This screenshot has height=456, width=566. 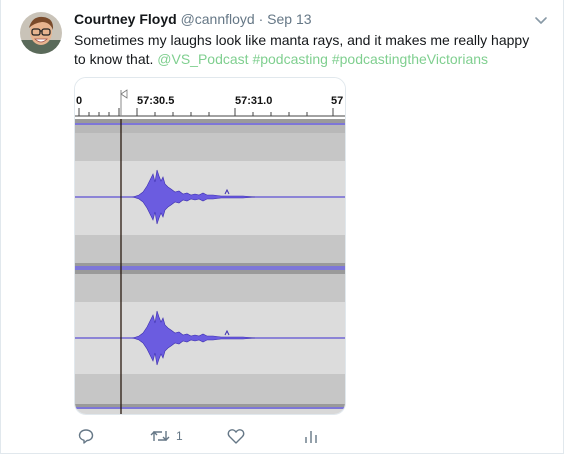 I want to click on tweet-header: Courtney Floyd @cannfloyd · Sep 13, so click(x=193, y=19).